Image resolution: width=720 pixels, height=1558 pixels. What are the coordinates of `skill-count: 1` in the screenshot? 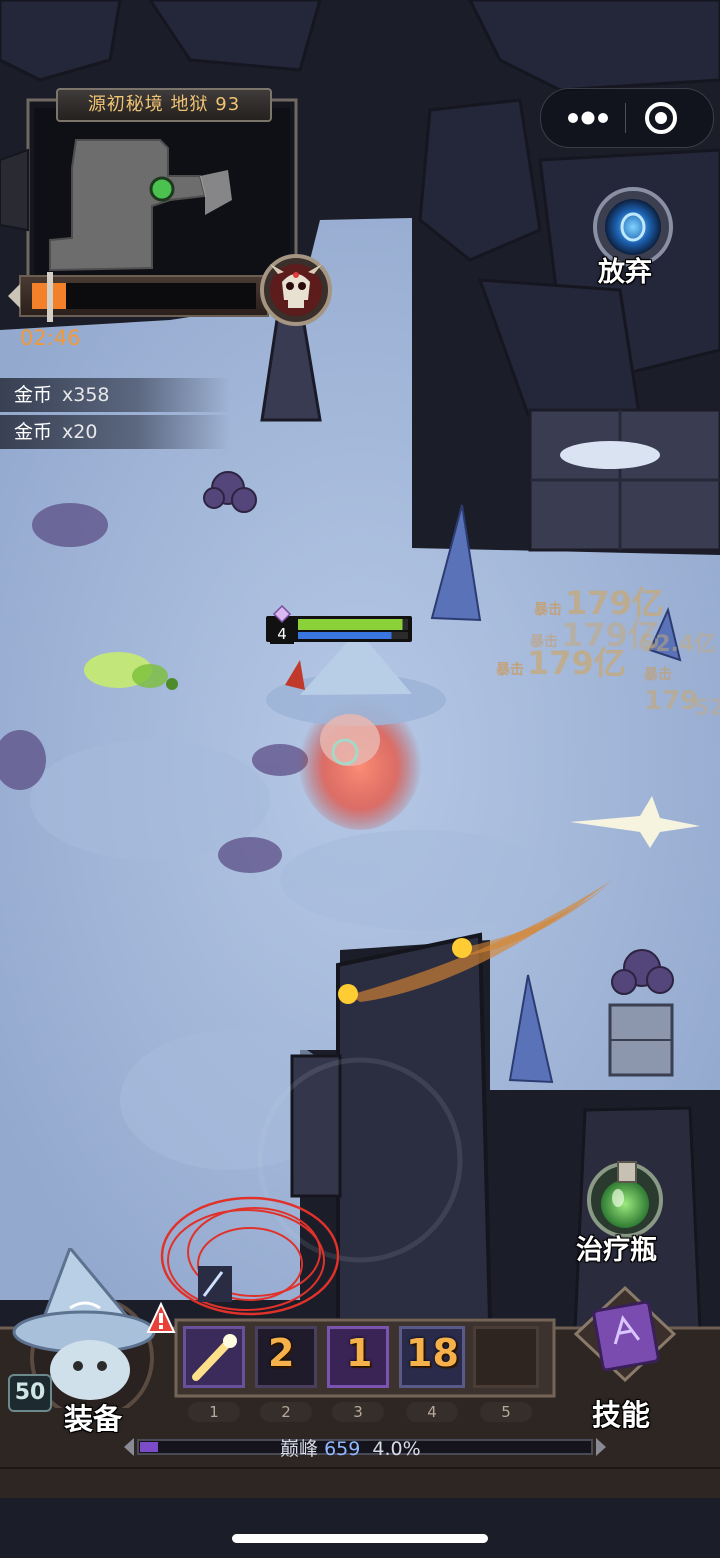 It's located at (359, 1353).